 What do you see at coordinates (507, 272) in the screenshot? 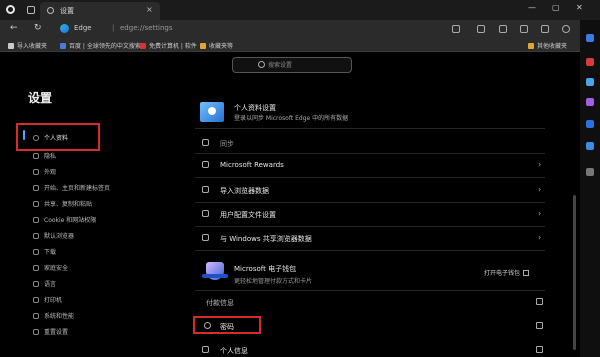
I see `open-wallet-link: 打开电子钱包` at bounding box center [507, 272].